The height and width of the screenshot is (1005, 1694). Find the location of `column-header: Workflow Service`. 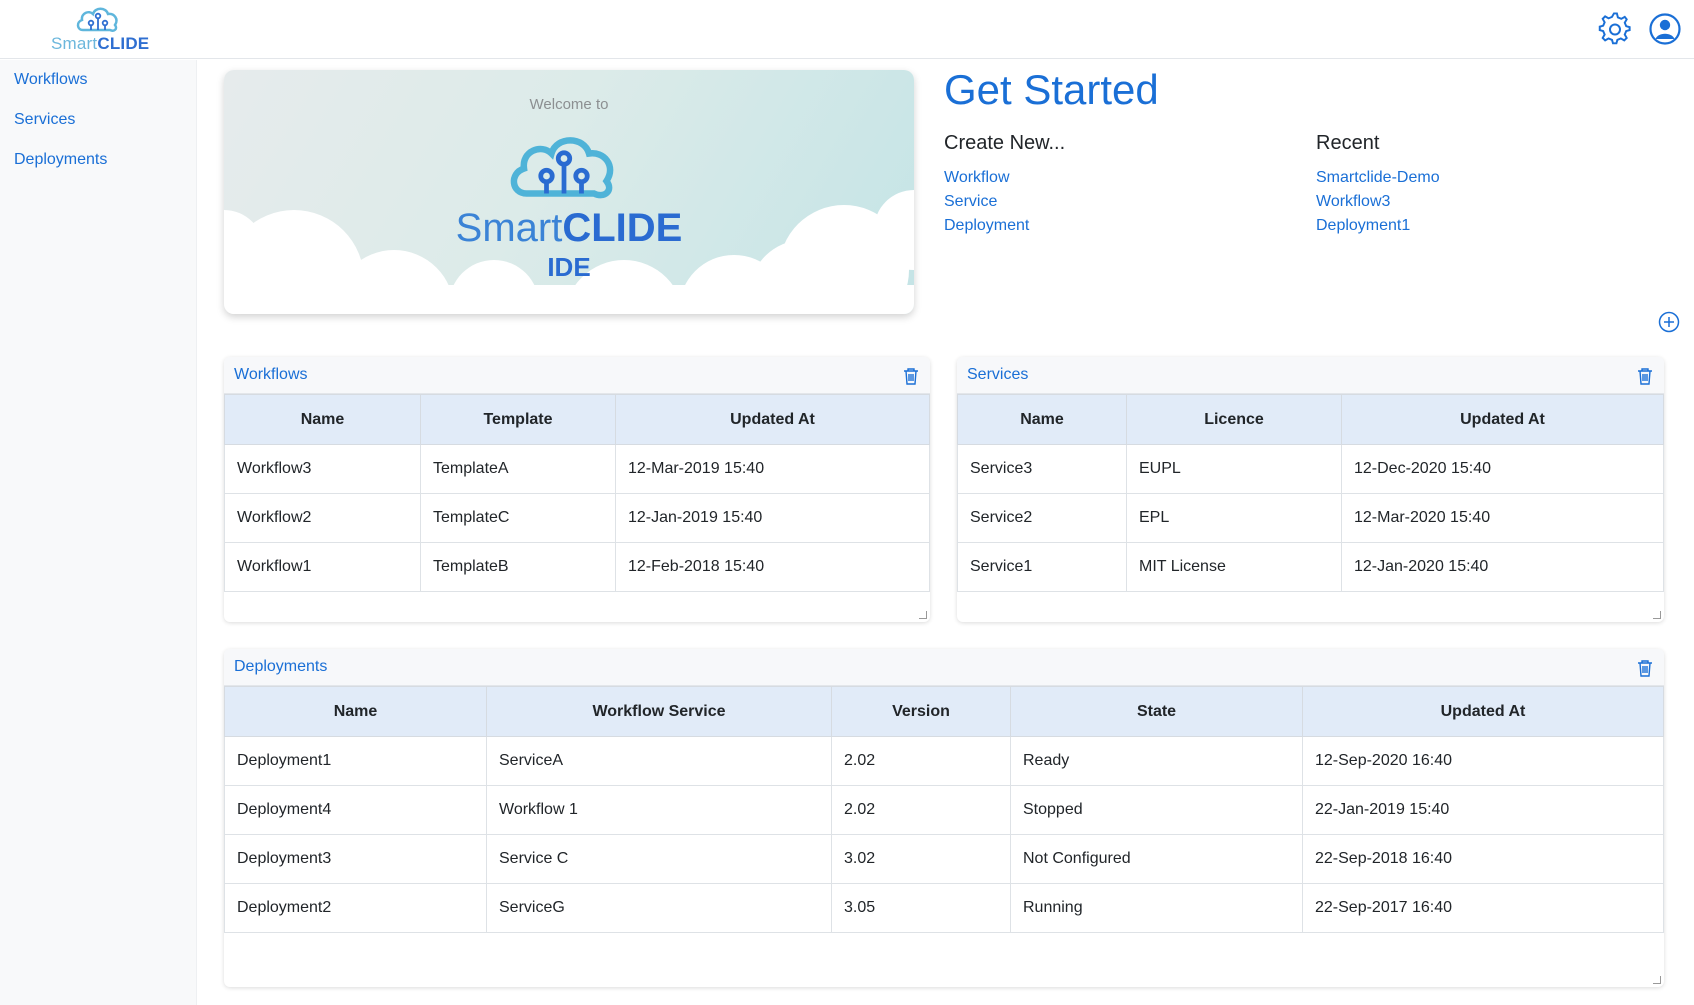

column-header: Workflow Service is located at coordinates (659, 711).